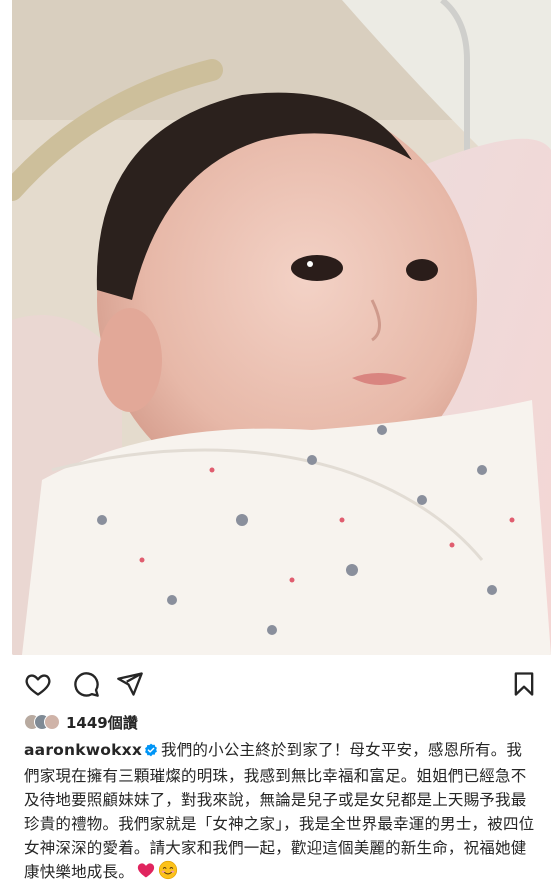 The height and width of the screenshot is (887, 558). Describe the element at coordinates (146, 873) in the screenshot. I see `heart-emoji` at that location.